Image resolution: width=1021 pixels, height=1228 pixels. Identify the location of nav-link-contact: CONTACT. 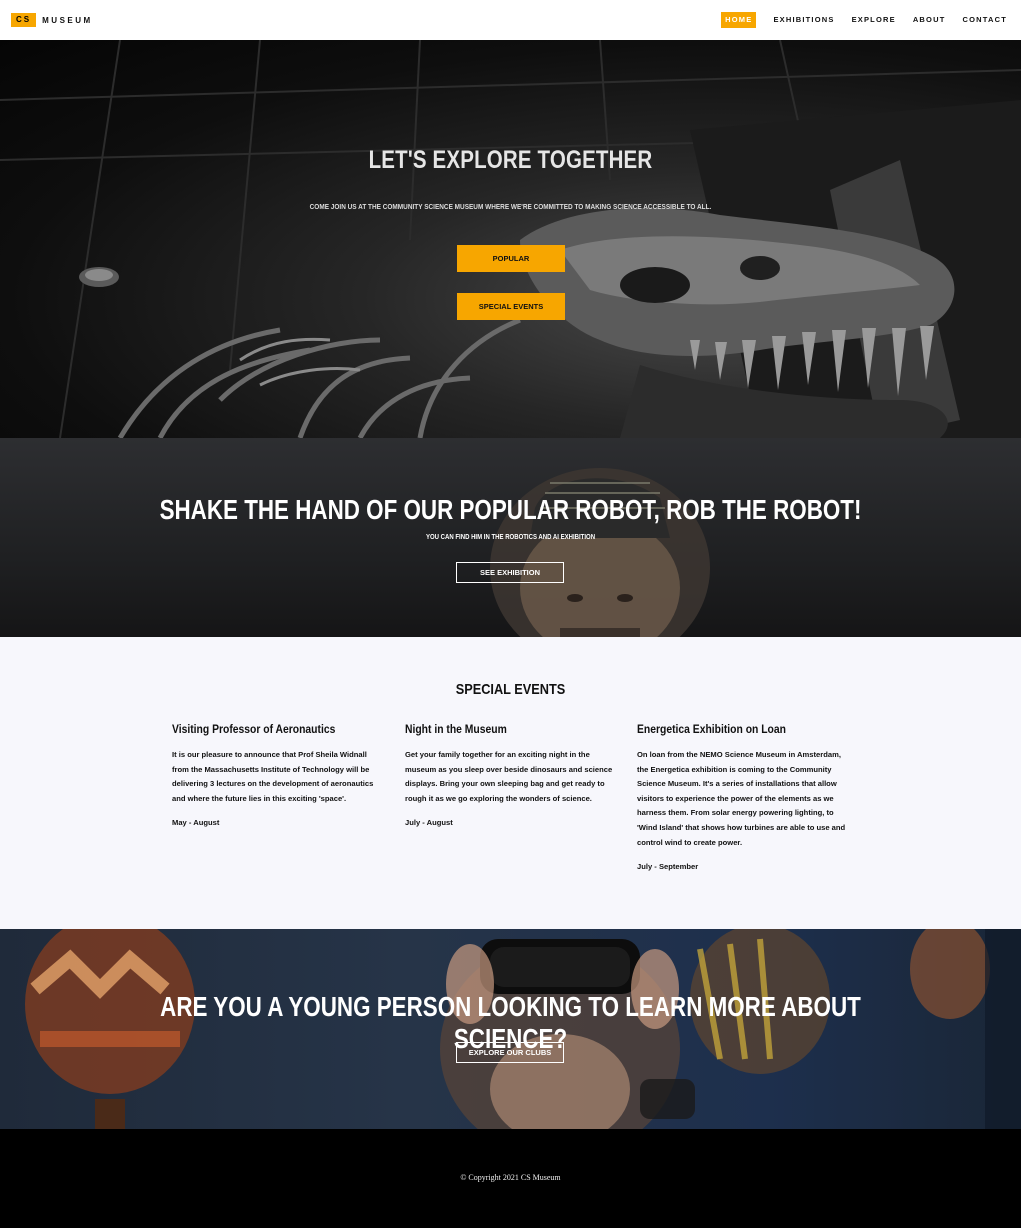
(984, 20).